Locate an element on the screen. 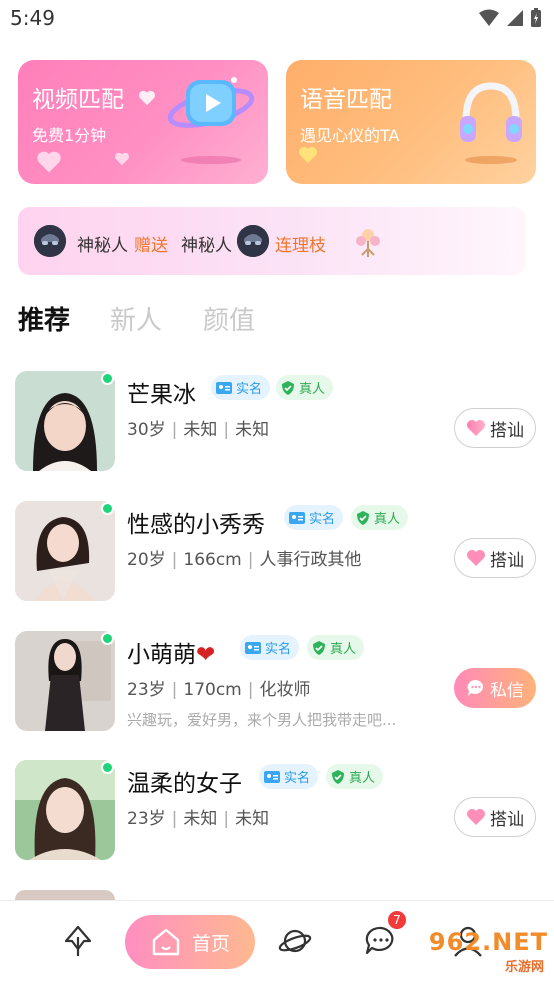 Image resolution: width=554 pixels, height=984 pixels. user-info: 20岁 | 166cm | 人事行政其他 is located at coordinates (244, 557).